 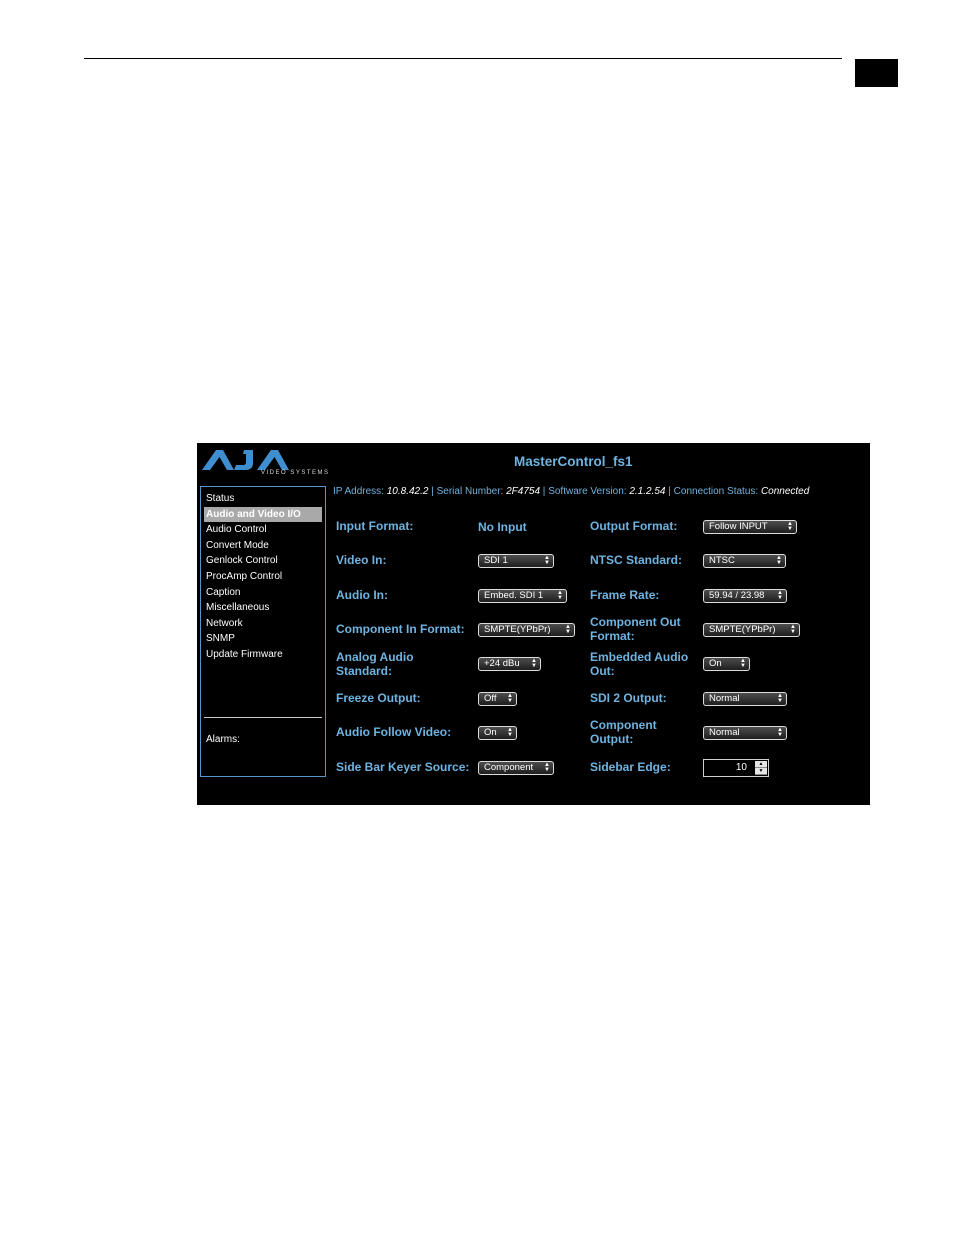 What do you see at coordinates (612, 635) in the screenshot?
I see `component-out-format-label-line2: Format:` at bounding box center [612, 635].